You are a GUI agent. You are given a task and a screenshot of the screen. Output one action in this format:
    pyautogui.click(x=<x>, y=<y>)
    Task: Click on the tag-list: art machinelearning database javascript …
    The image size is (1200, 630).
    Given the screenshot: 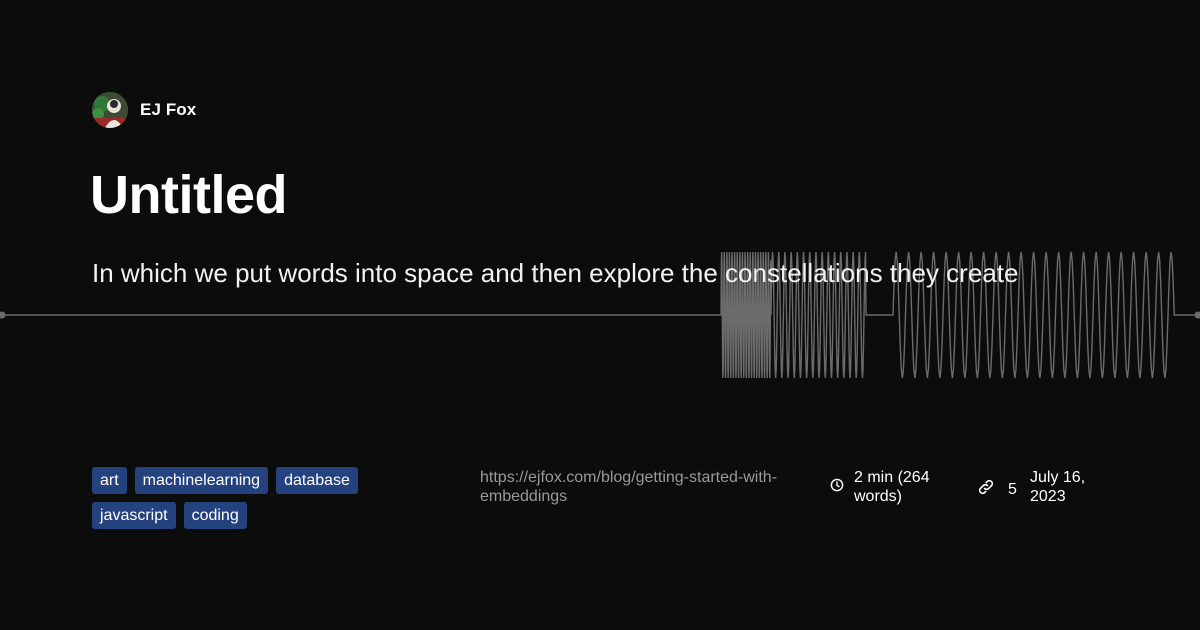 What is the action you would take?
    pyautogui.click(x=242, y=498)
    